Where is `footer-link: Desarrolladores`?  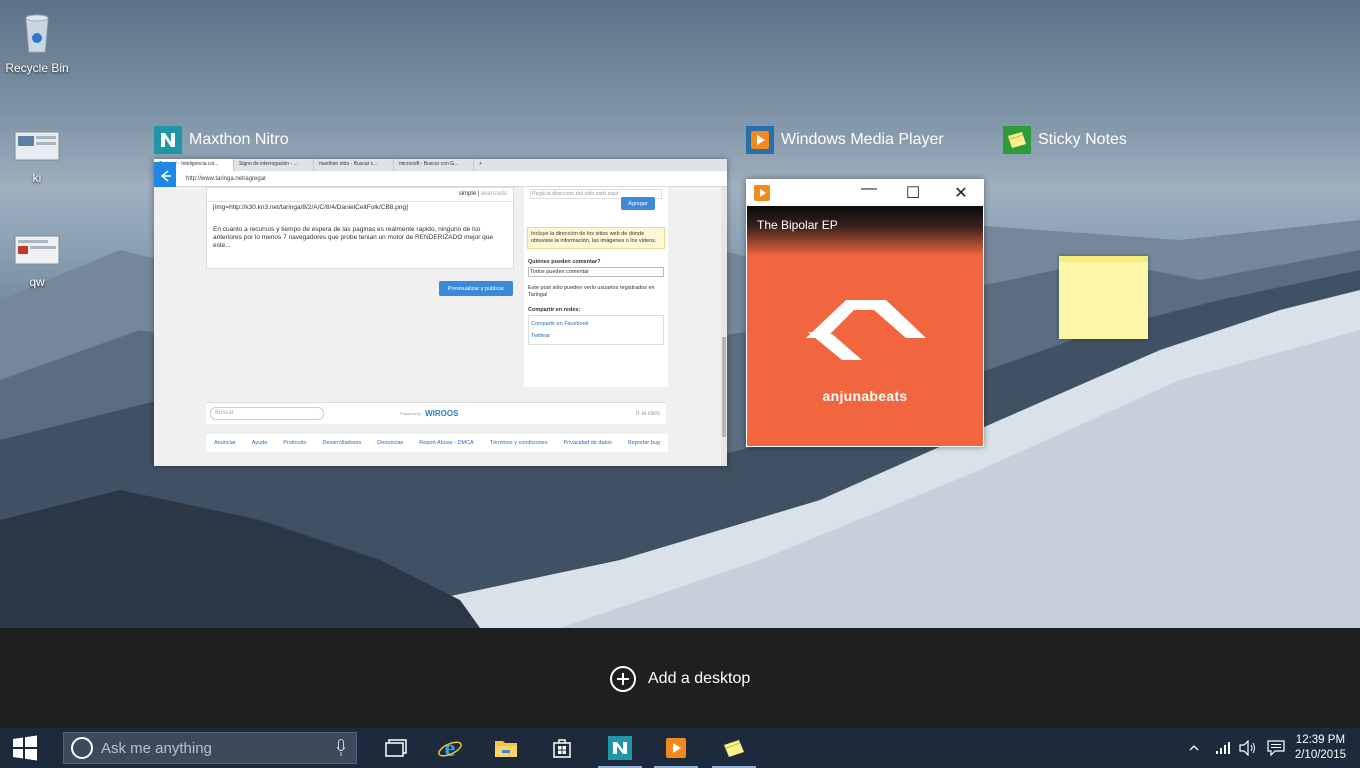
footer-link: Desarrolladores is located at coordinates (341, 443).